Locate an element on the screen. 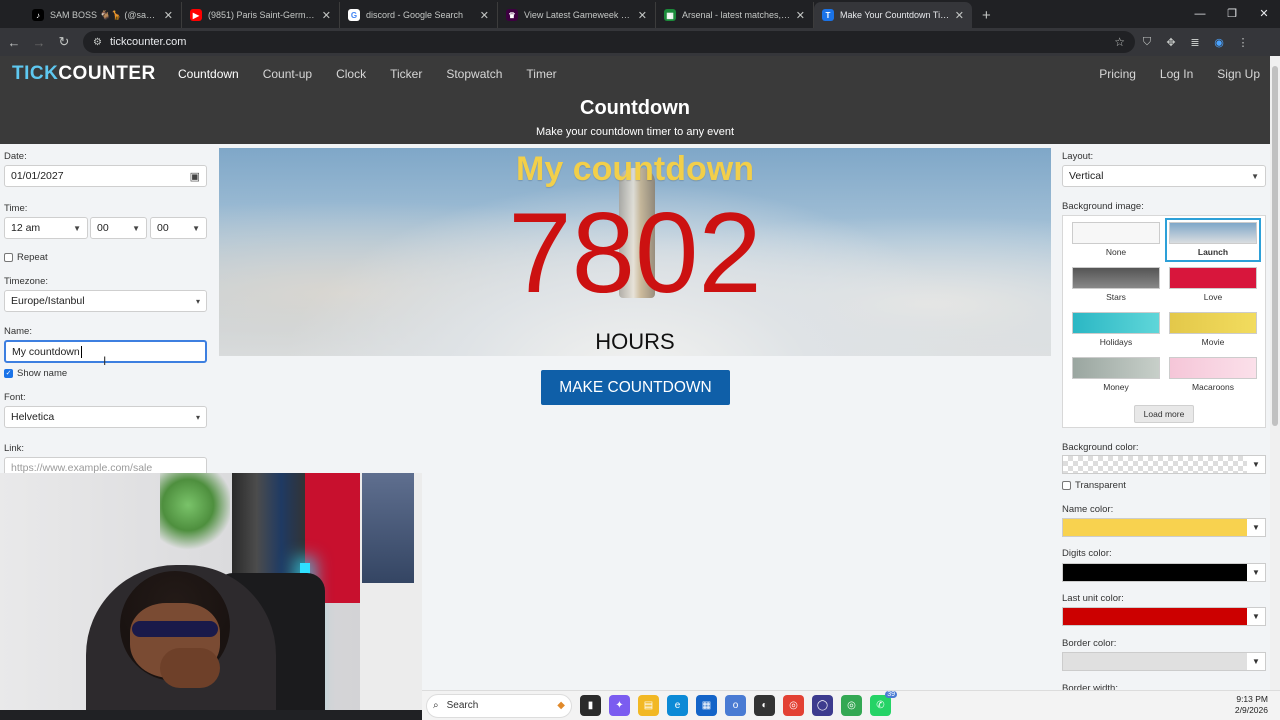  browser-tab: ♛ View Latest Gameweek Points | ✕ is located at coordinates (577, 15).